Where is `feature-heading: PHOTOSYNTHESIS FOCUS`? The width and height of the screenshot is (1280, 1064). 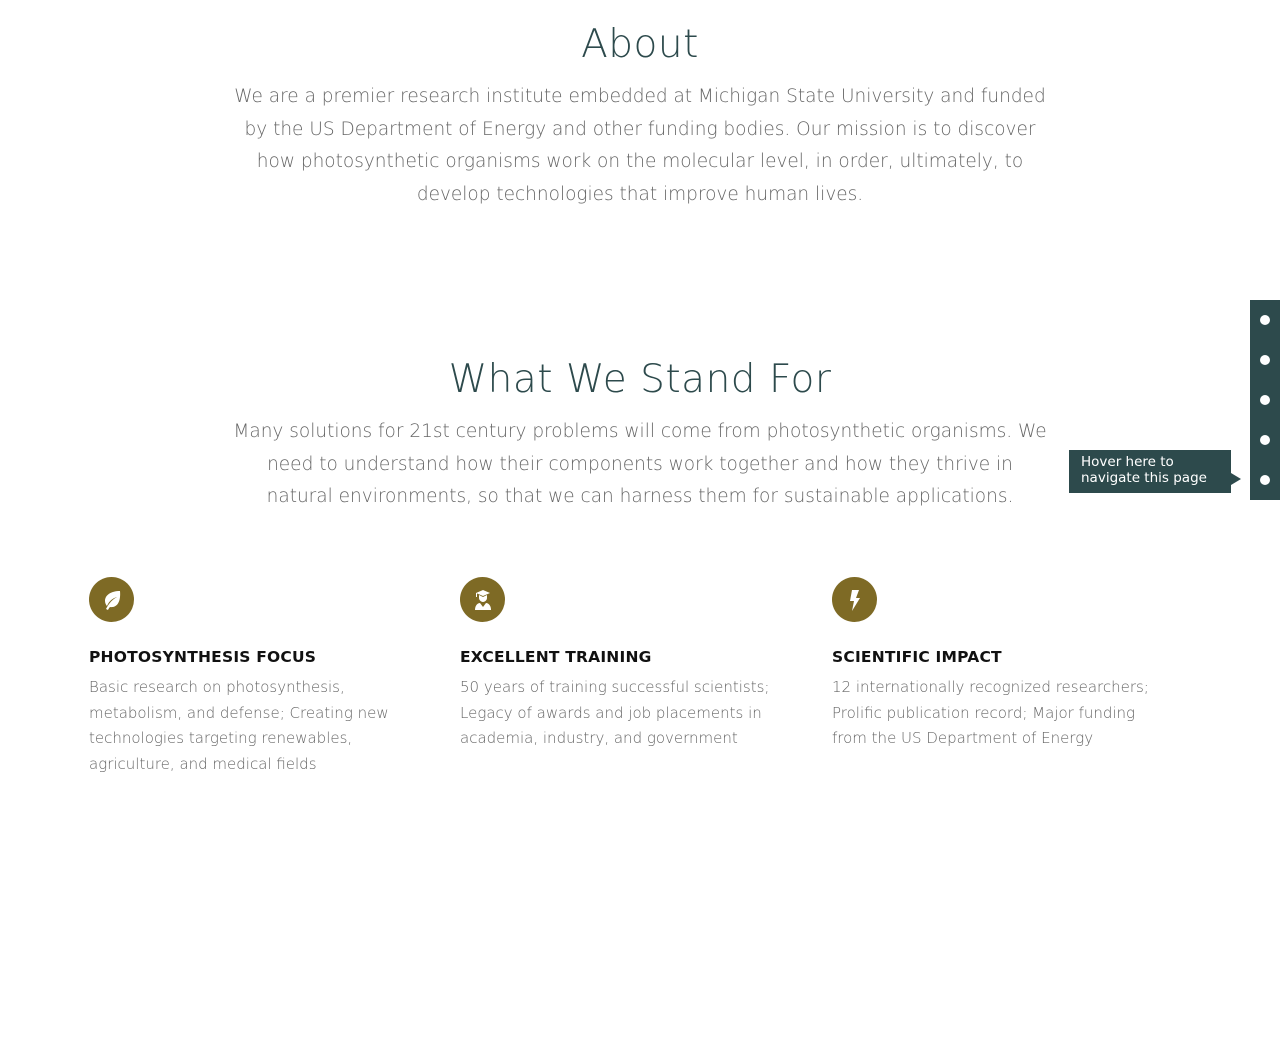
feature-heading: PHOTOSYNTHESIS FOCUS is located at coordinates (203, 657).